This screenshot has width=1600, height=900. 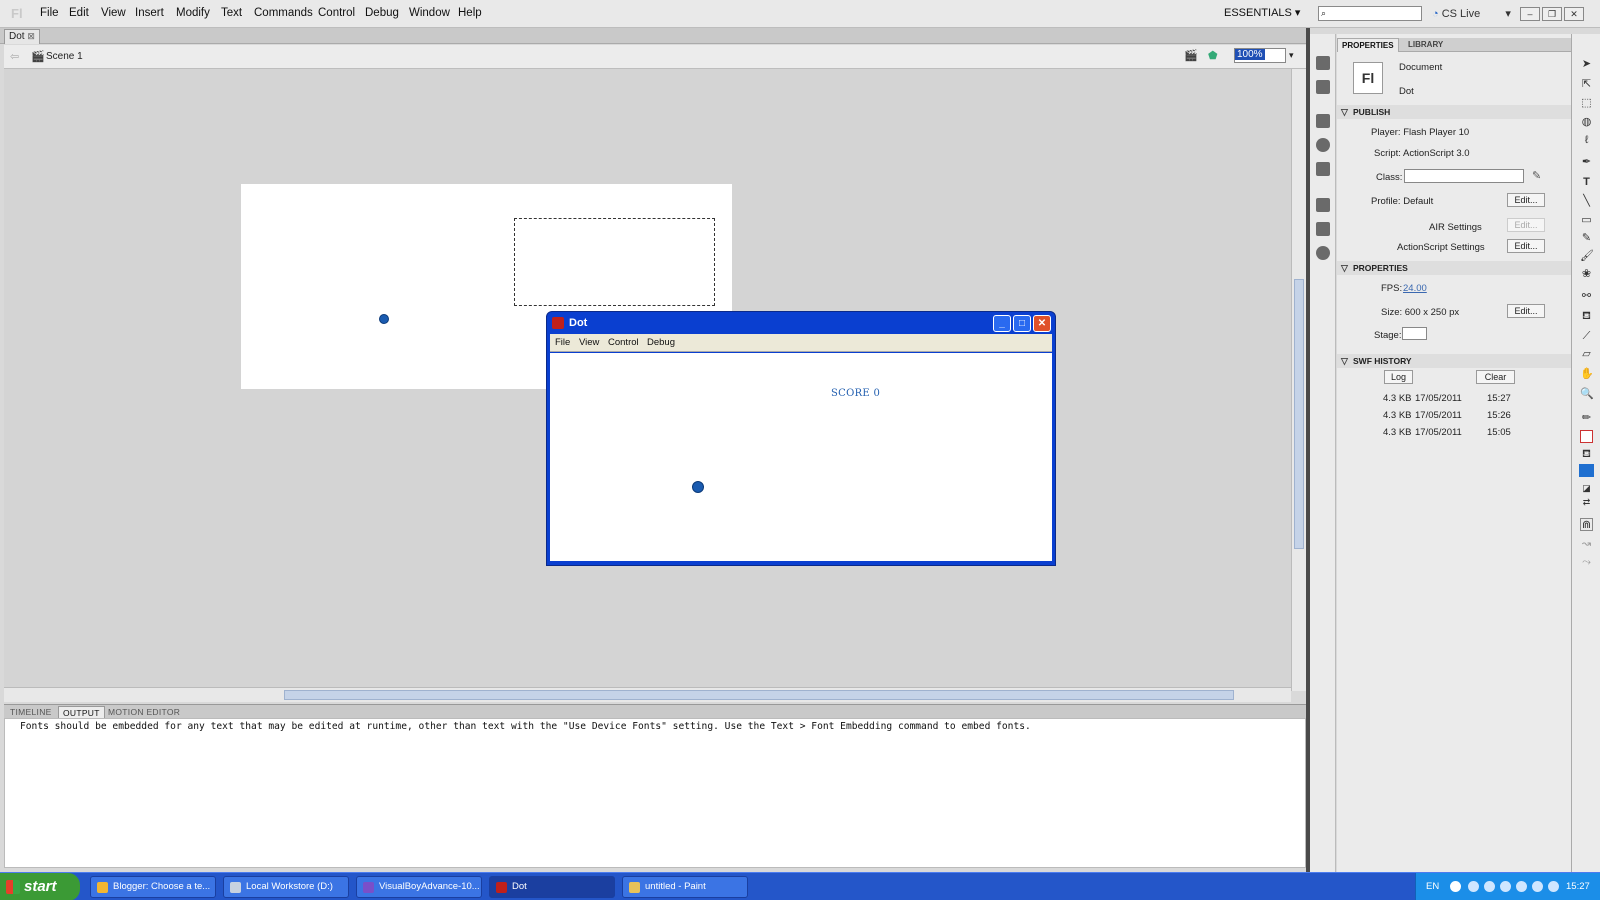 I want to click on bluetooth-icon, so click(x=1521, y=886).